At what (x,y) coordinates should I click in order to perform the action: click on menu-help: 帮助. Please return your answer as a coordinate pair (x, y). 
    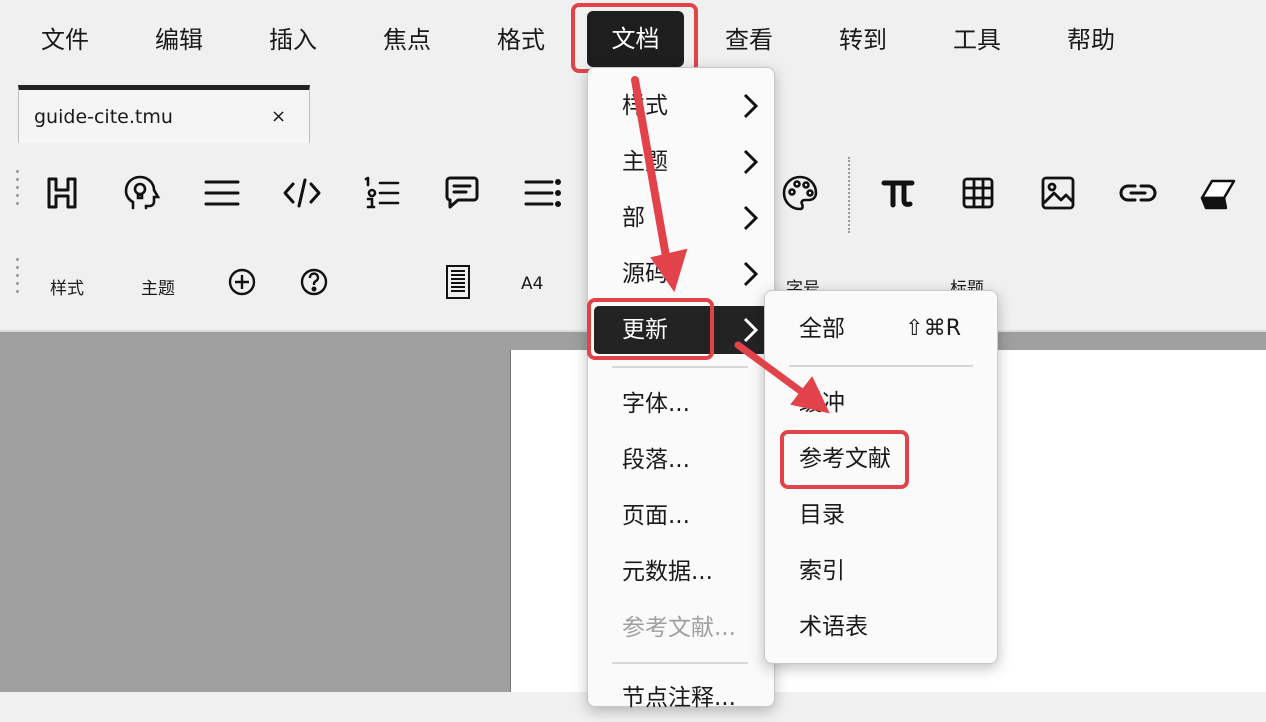
    Looking at the image, I should click on (1091, 40).